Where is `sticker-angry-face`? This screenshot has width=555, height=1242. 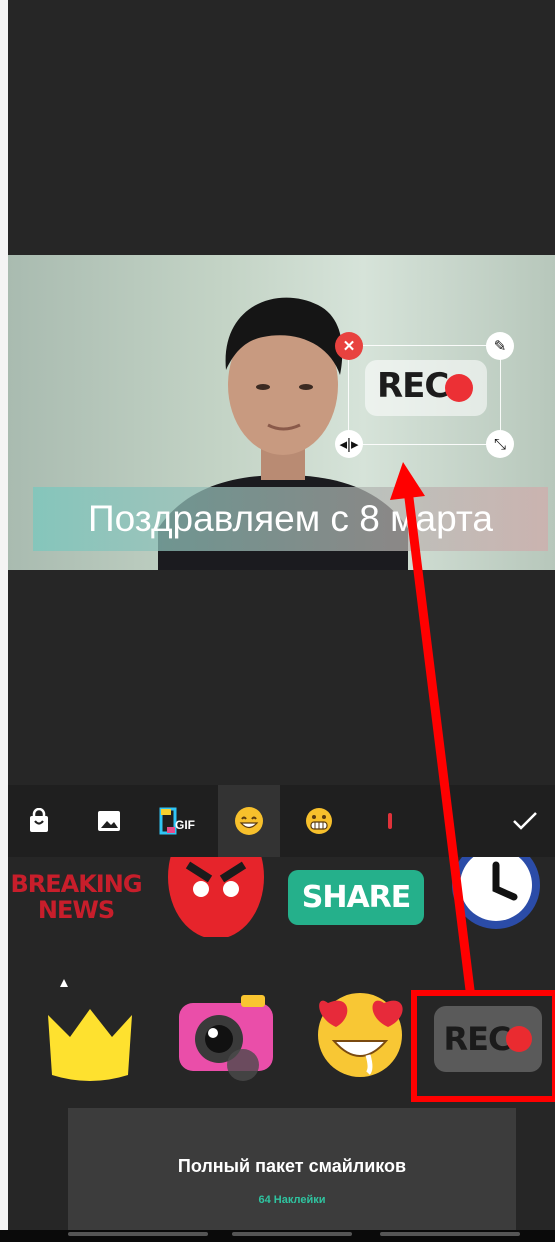 sticker-angry-face is located at coordinates (216, 897).